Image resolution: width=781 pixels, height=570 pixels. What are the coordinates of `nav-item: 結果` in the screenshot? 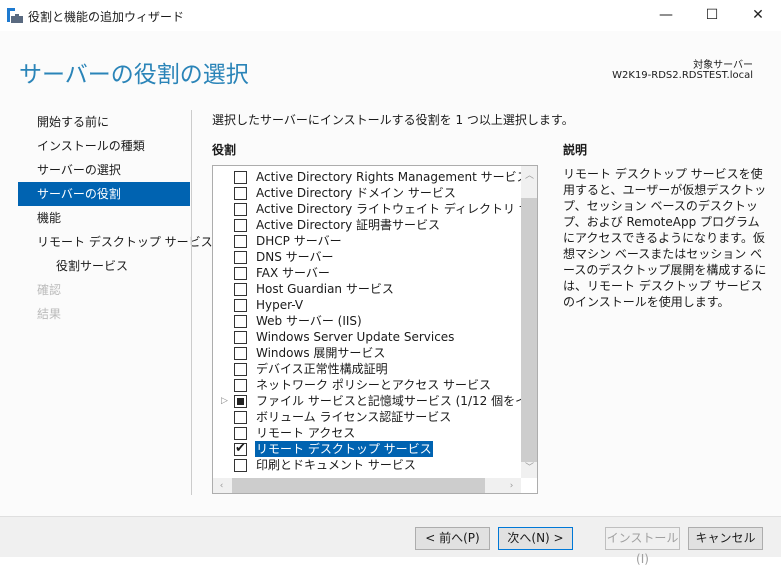 It's located at (49, 314).